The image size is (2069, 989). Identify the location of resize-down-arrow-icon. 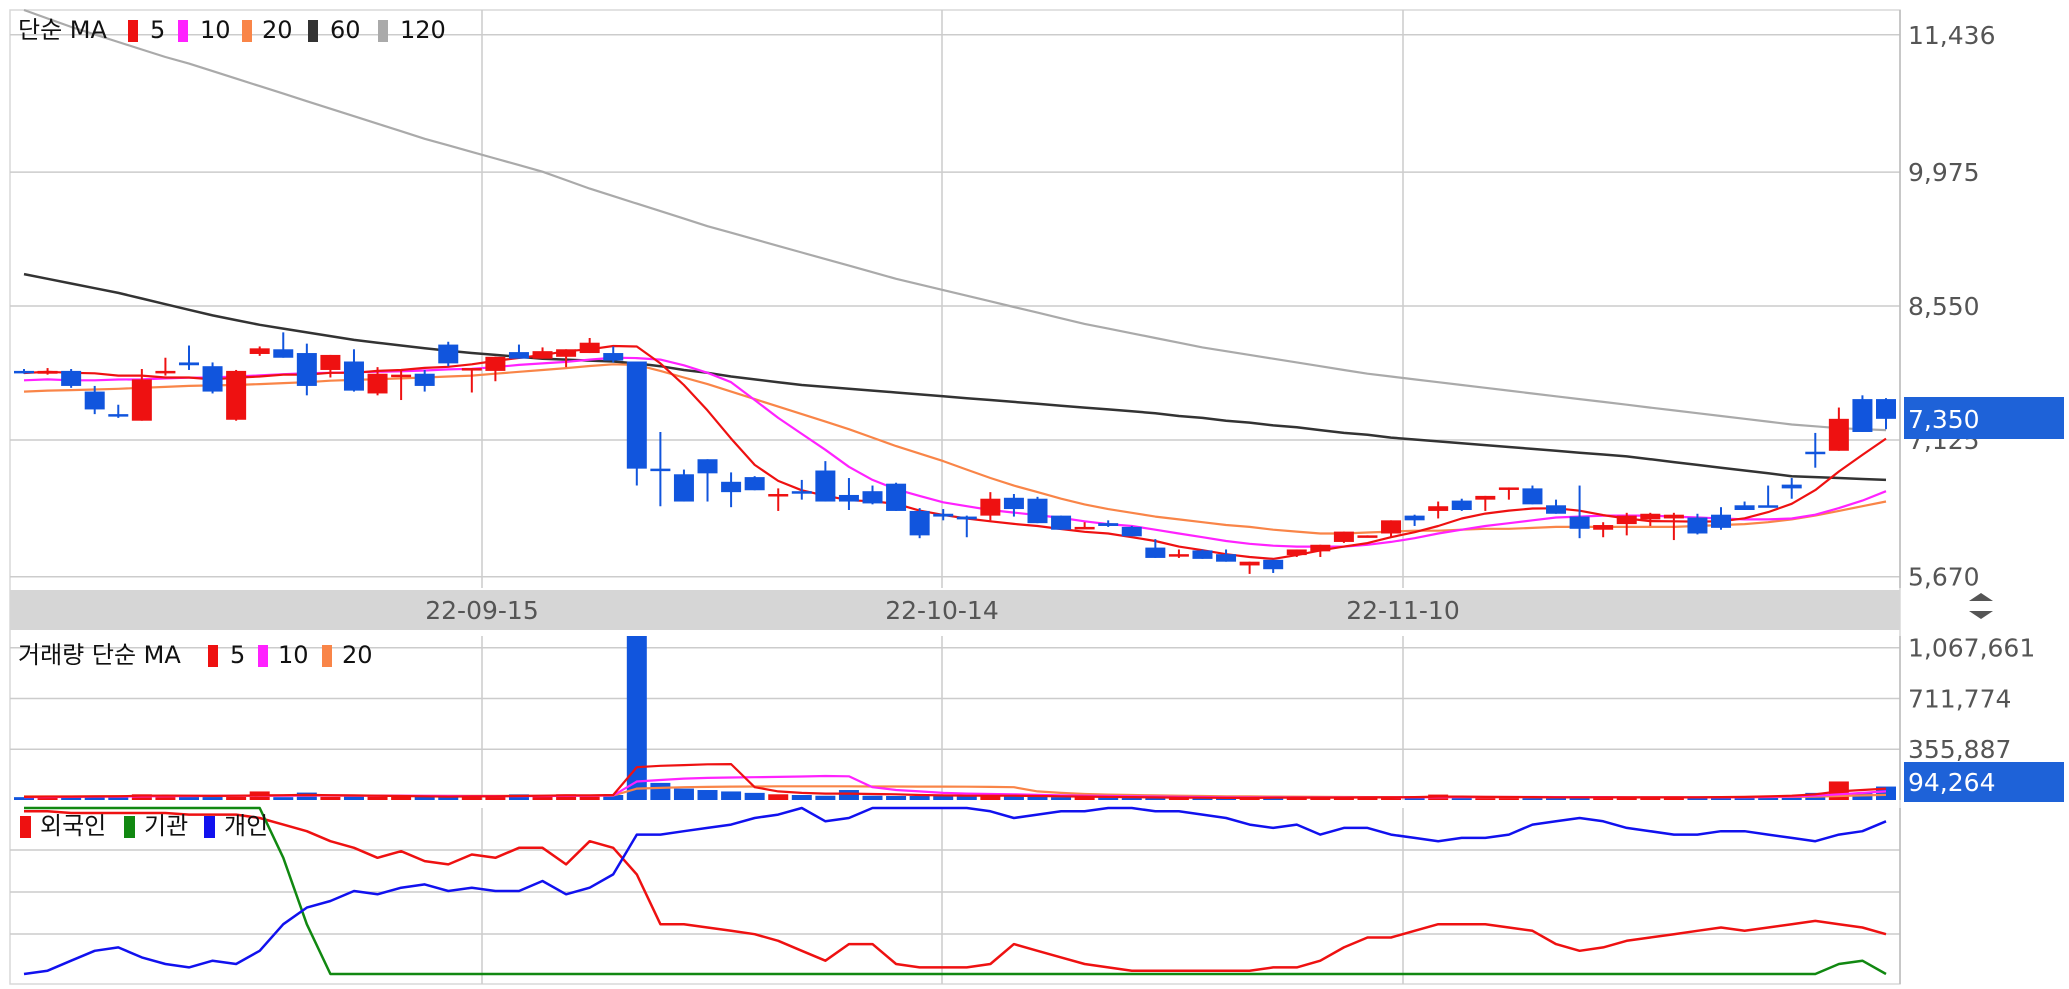
(1981, 615).